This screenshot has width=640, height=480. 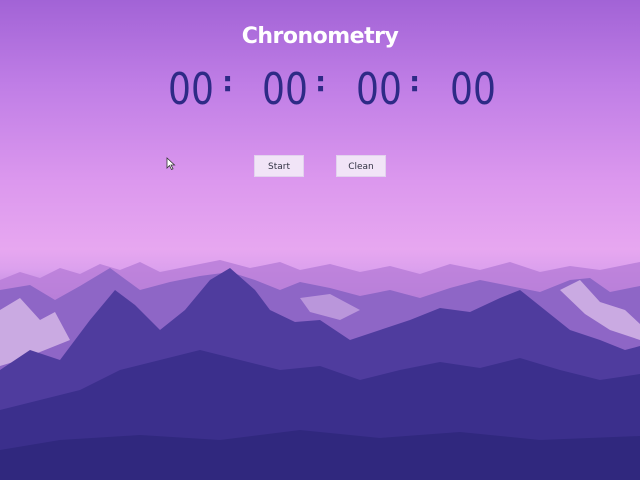 What do you see at coordinates (361, 166) in the screenshot?
I see `clean-button: Clean` at bounding box center [361, 166].